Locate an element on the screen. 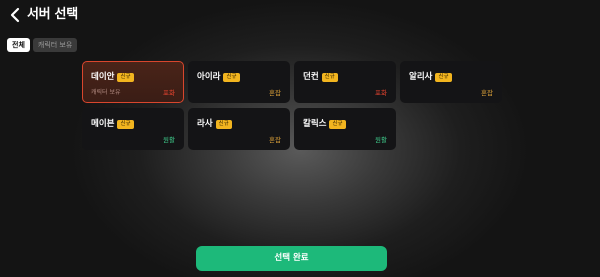 The height and width of the screenshot is (277, 600). filter-tab-all: 전체 is located at coordinates (18, 45).